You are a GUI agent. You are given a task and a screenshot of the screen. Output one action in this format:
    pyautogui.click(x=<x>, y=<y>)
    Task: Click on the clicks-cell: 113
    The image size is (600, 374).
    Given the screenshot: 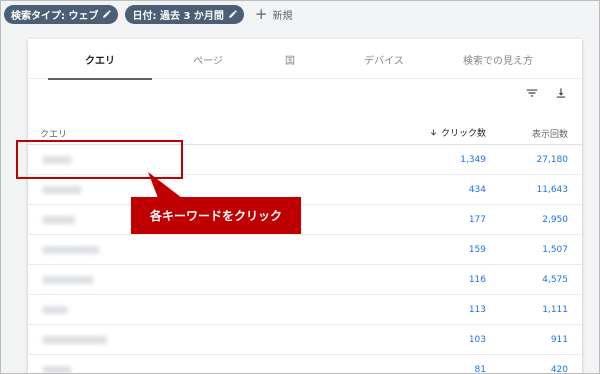 What is the action you would take?
    pyautogui.click(x=477, y=310)
    